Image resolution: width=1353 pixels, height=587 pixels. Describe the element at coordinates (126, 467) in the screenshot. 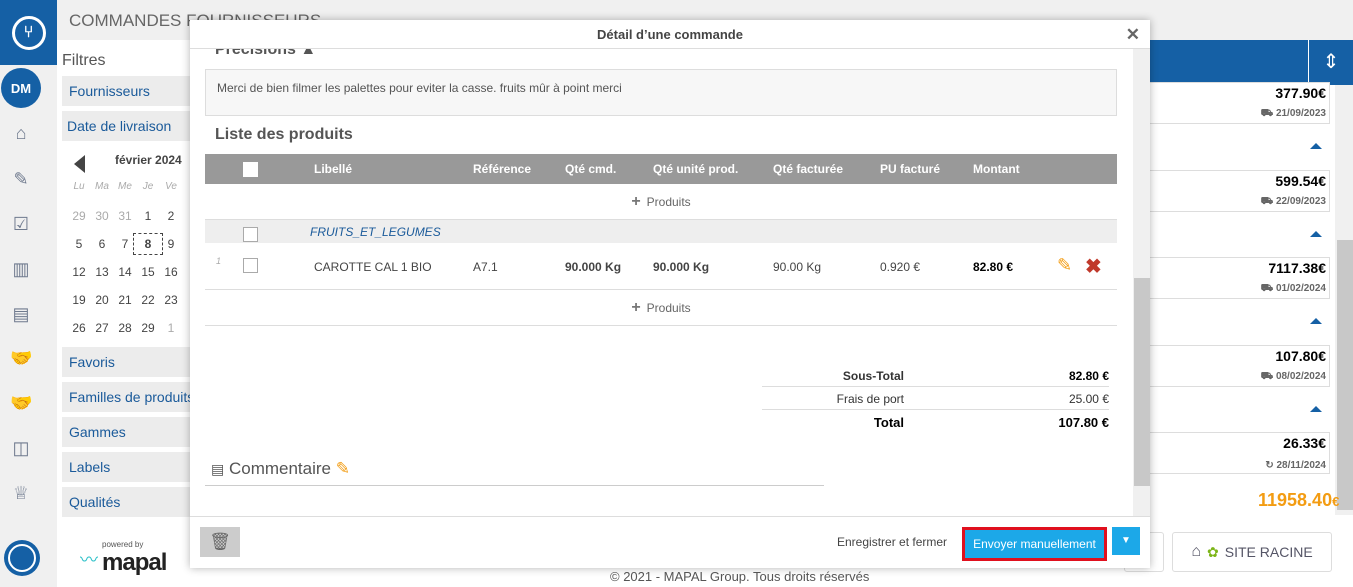

I see `filter-labels: Labels` at that location.